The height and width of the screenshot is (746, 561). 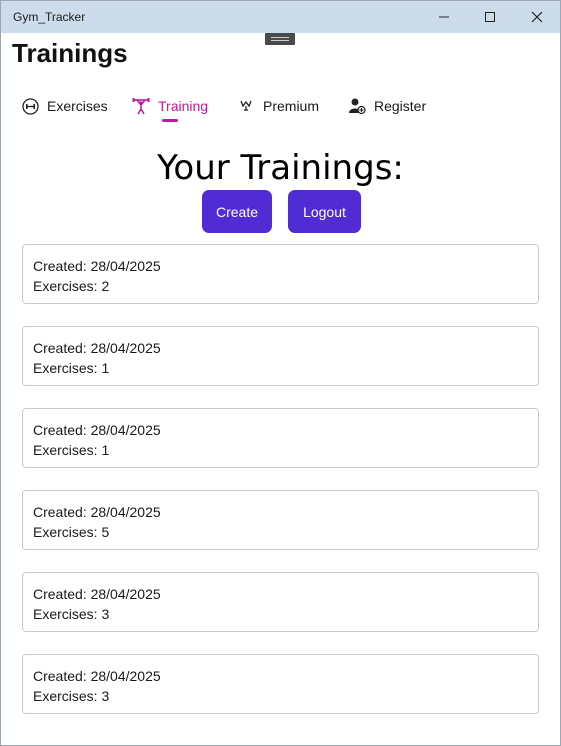 What do you see at coordinates (280, 168) in the screenshot?
I see `trainings-heading: Your Trainings:` at bounding box center [280, 168].